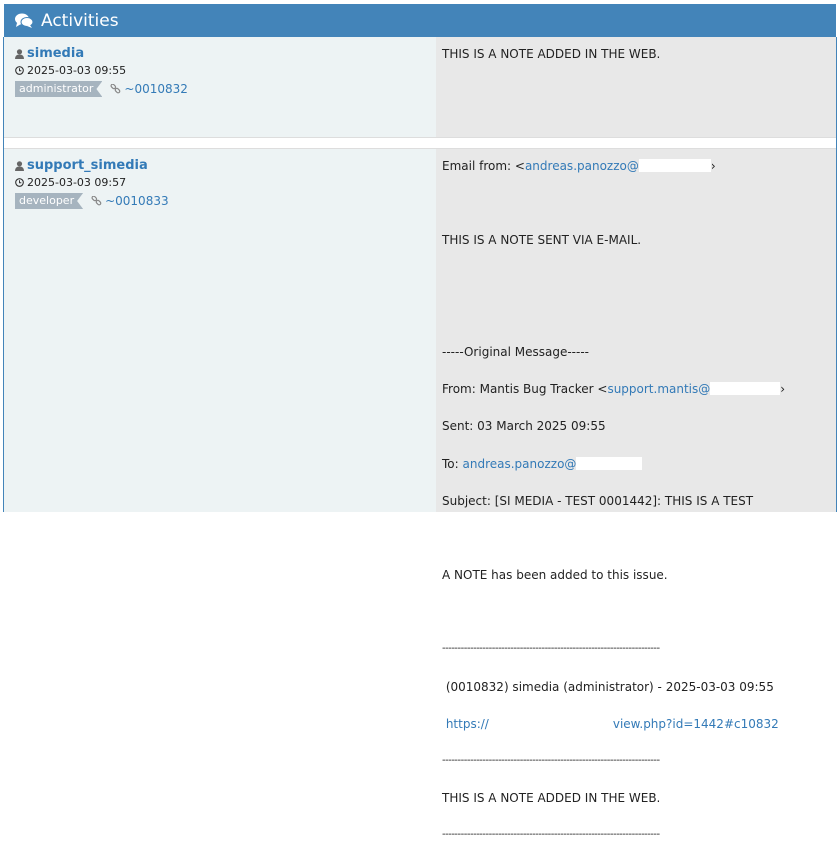  What do you see at coordinates (77, 182) in the screenshot?
I see `note-timestamp: 2025-03-03 09:57` at bounding box center [77, 182].